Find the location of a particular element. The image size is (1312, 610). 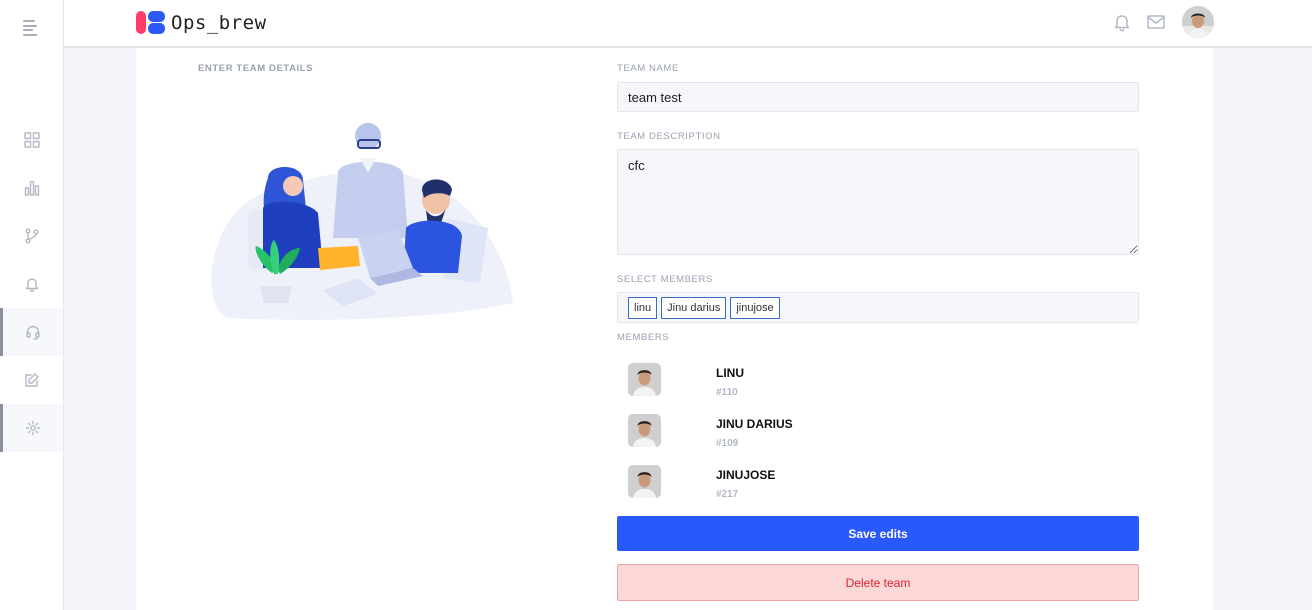

sidebar-item-dashboard is located at coordinates (31, 140).